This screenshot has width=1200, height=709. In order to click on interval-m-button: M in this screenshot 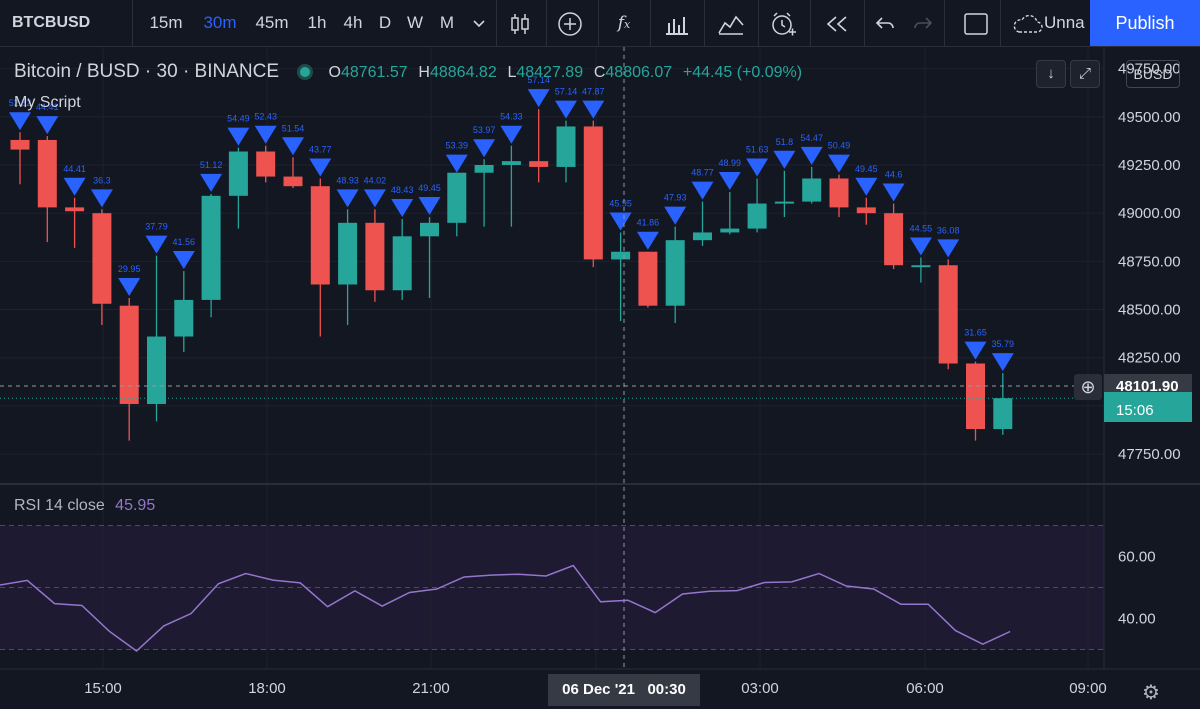, I will do `click(447, 23)`.